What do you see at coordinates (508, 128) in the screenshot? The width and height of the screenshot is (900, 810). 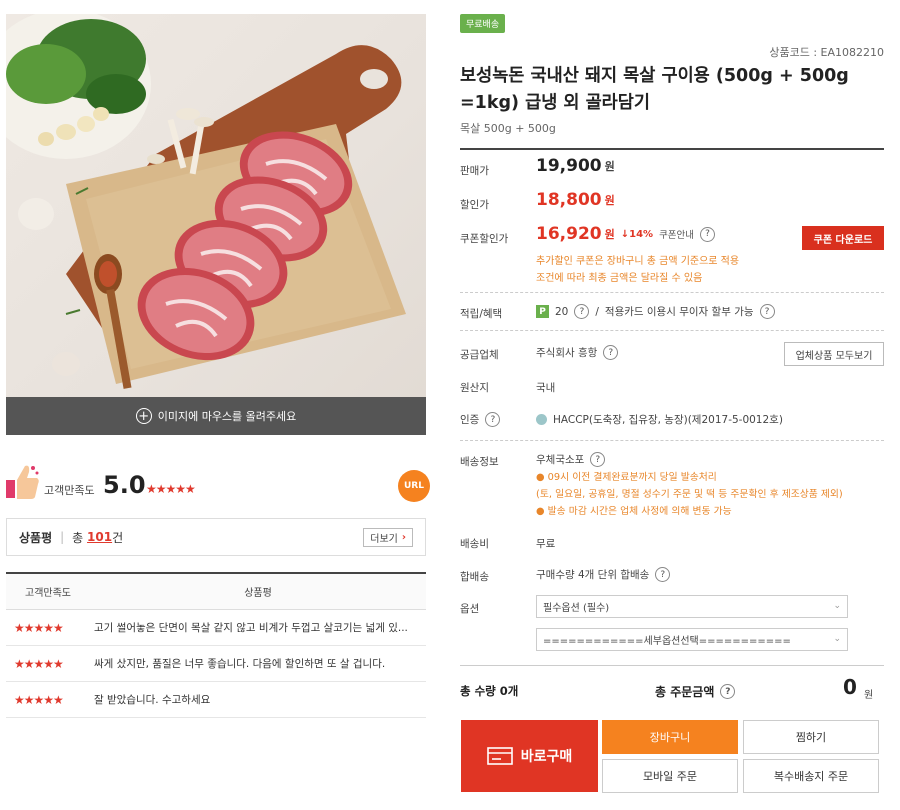 I see `product-subtitle: 목살 500g + 500g` at bounding box center [508, 128].